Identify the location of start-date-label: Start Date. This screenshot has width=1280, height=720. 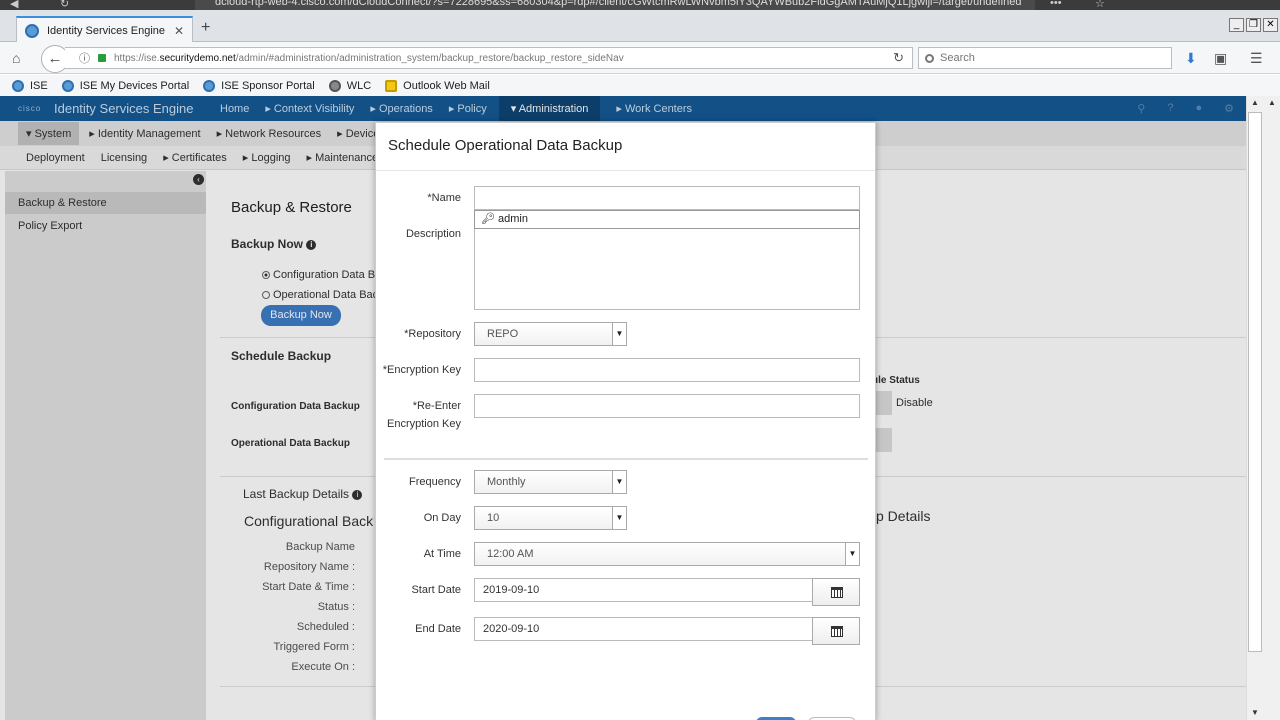
(436, 590).